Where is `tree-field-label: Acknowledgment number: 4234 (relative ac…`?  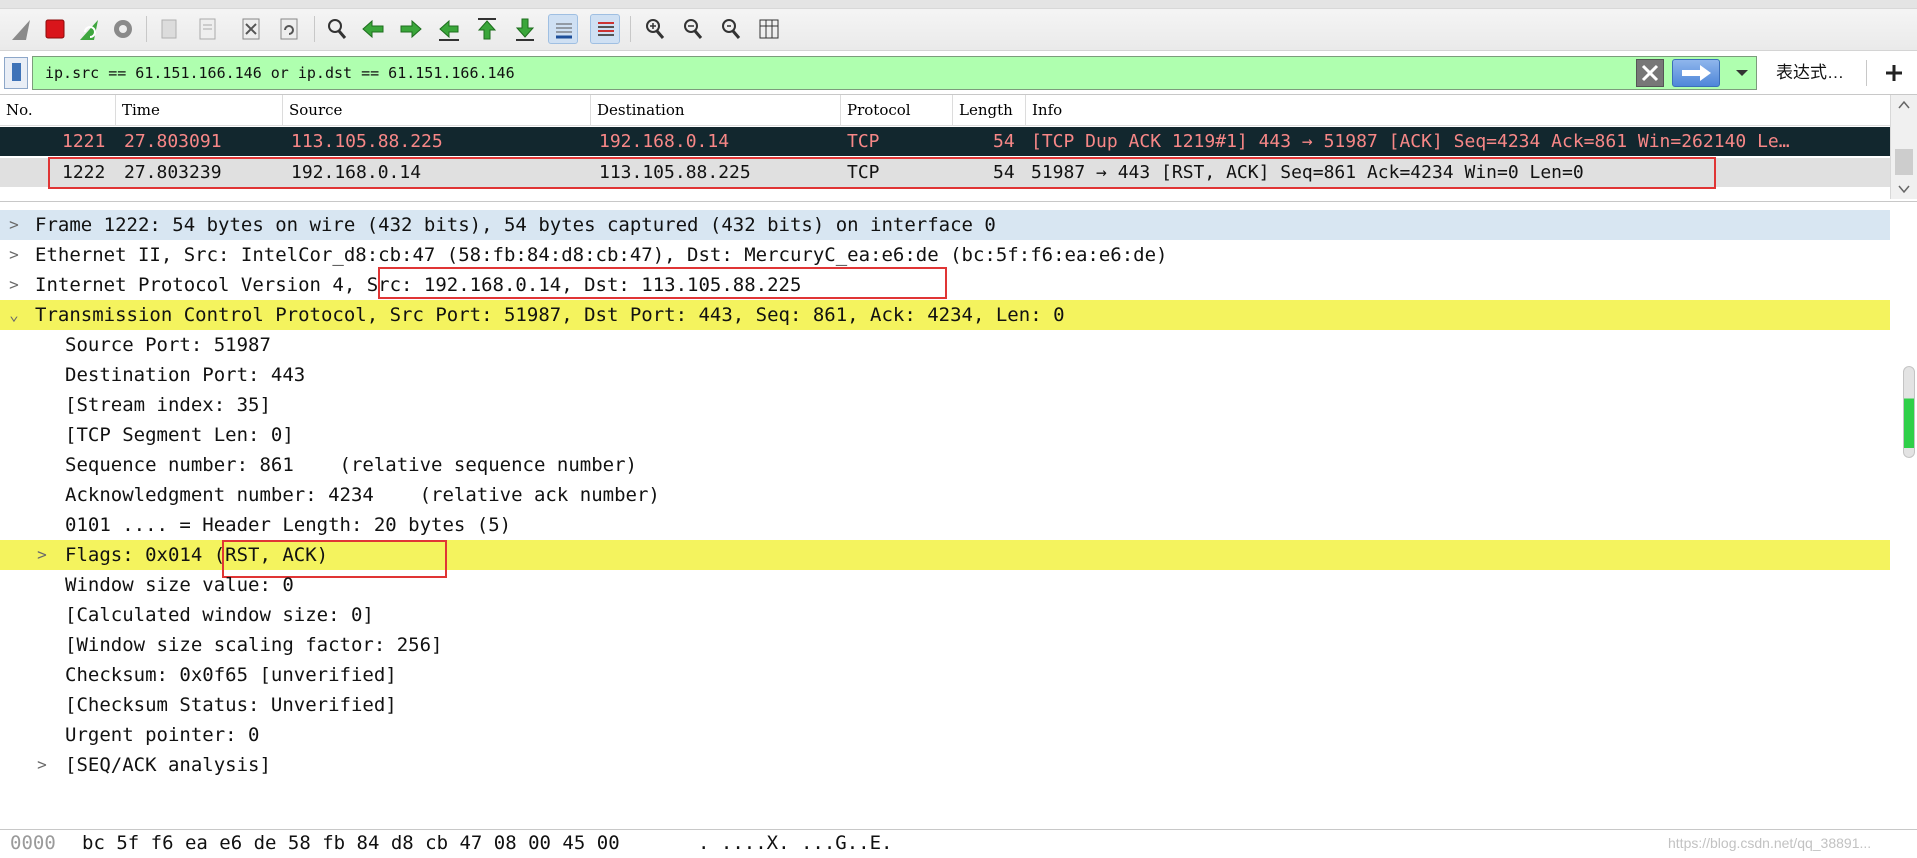
tree-field-label: Acknowledgment number: 4234 (relative ac… is located at coordinates (362, 495).